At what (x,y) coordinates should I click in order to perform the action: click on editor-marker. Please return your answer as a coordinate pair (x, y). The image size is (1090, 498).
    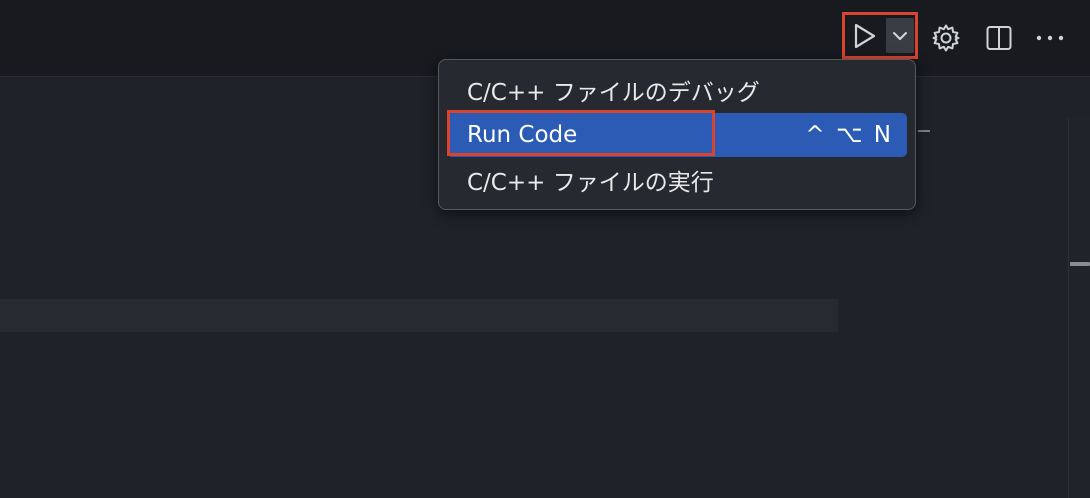
    Looking at the image, I should click on (924, 131).